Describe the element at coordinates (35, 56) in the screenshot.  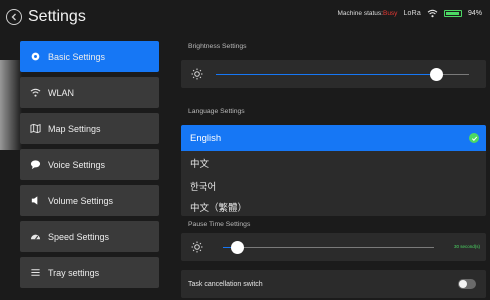
I see `gear-icon` at that location.